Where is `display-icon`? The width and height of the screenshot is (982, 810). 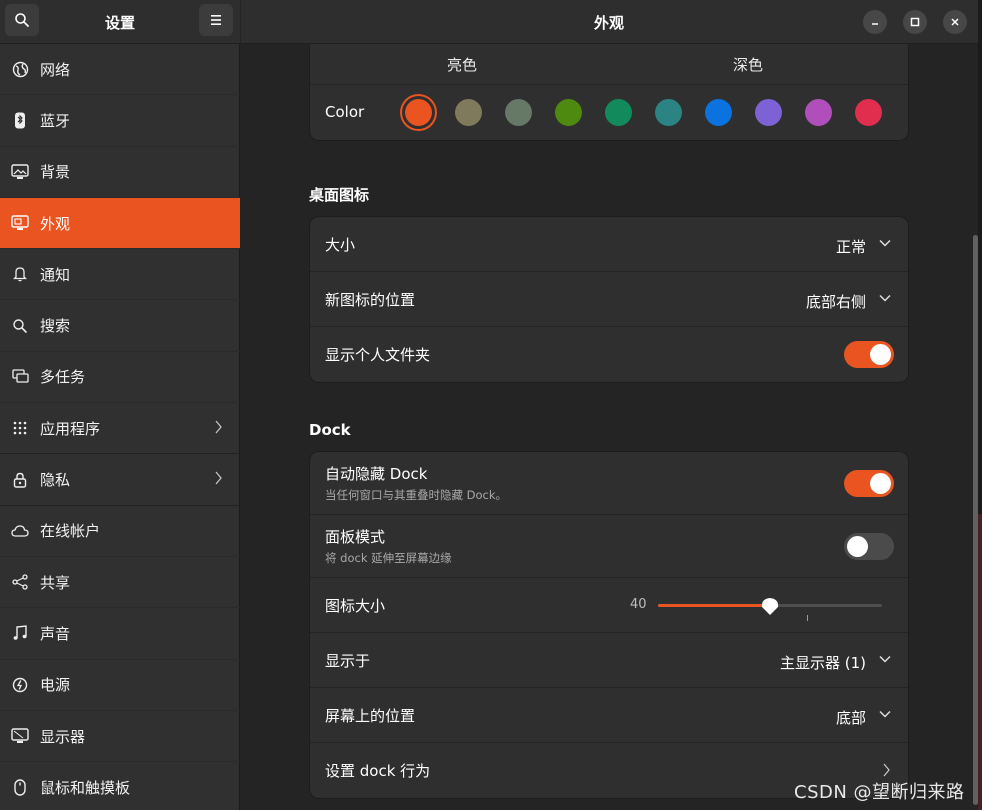 display-icon is located at coordinates (20, 736).